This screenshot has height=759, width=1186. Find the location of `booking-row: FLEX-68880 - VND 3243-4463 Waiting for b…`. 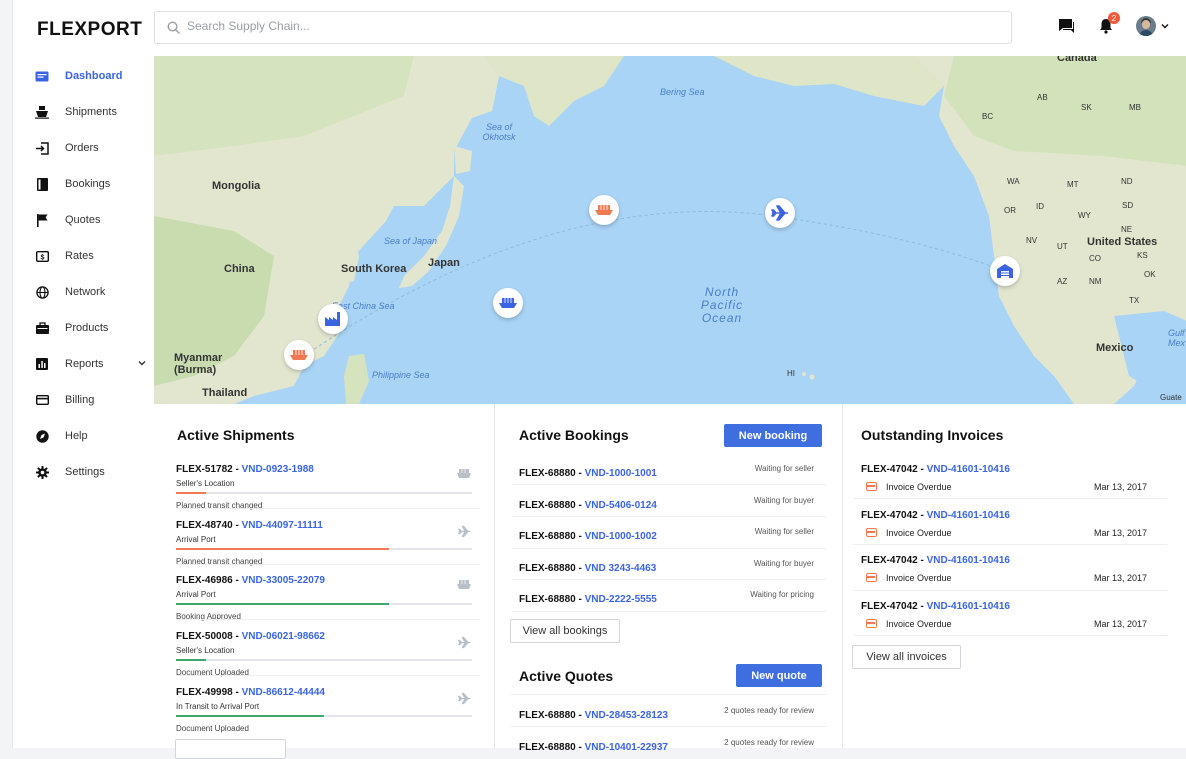

booking-row: FLEX-68880 - VND 3243-4463 Waiting for b… is located at coordinates (666, 563).